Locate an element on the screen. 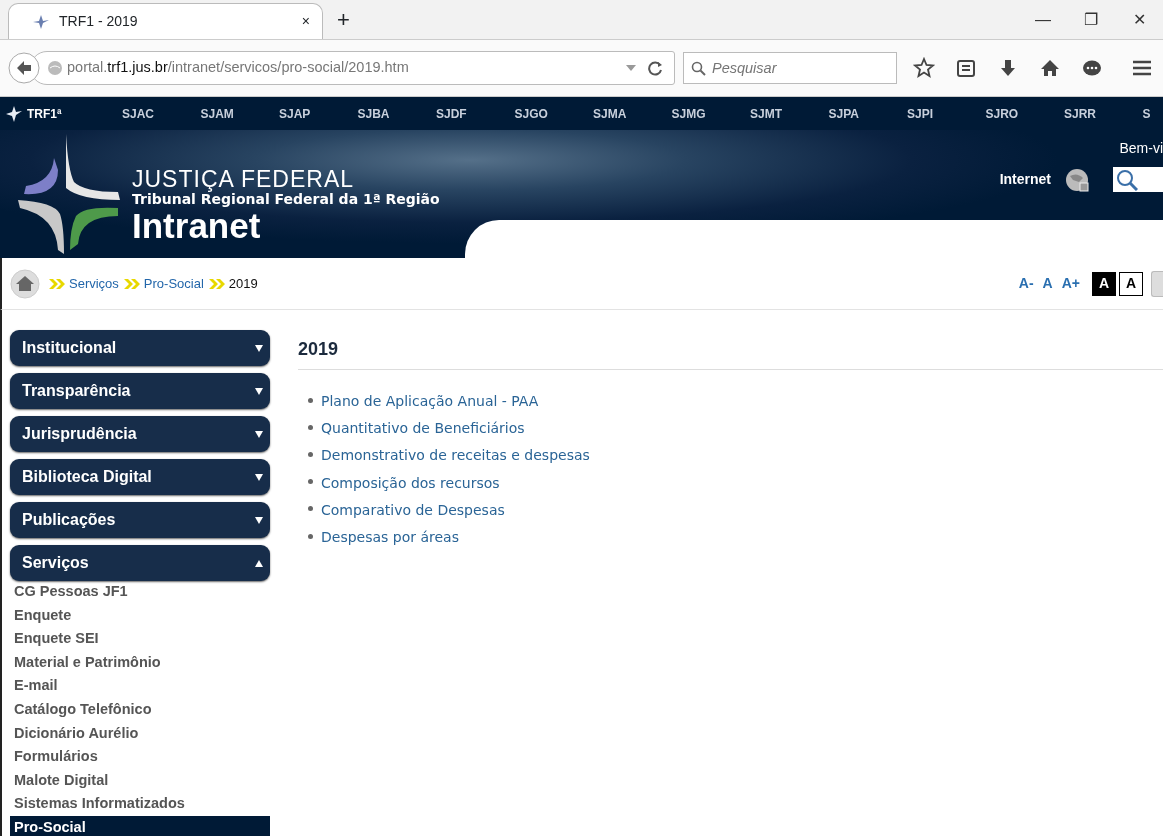 The height and width of the screenshot is (836, 1163). nav-link: SJRO is located at coordinates (1002, 113).